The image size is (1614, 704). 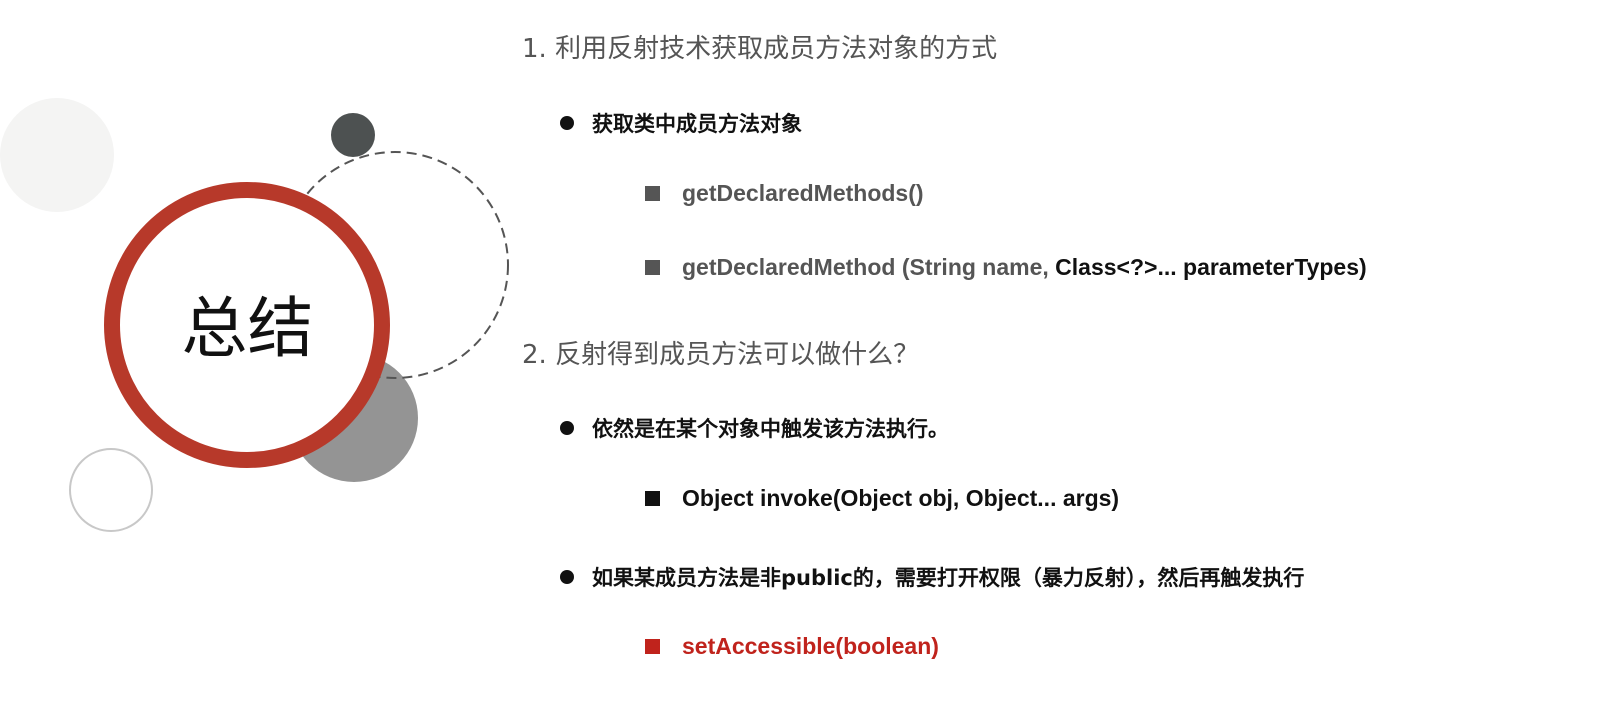 I want to click on heading-2: 2. 反射得到成员方法可以做什么？, so click(x=721, y=355).